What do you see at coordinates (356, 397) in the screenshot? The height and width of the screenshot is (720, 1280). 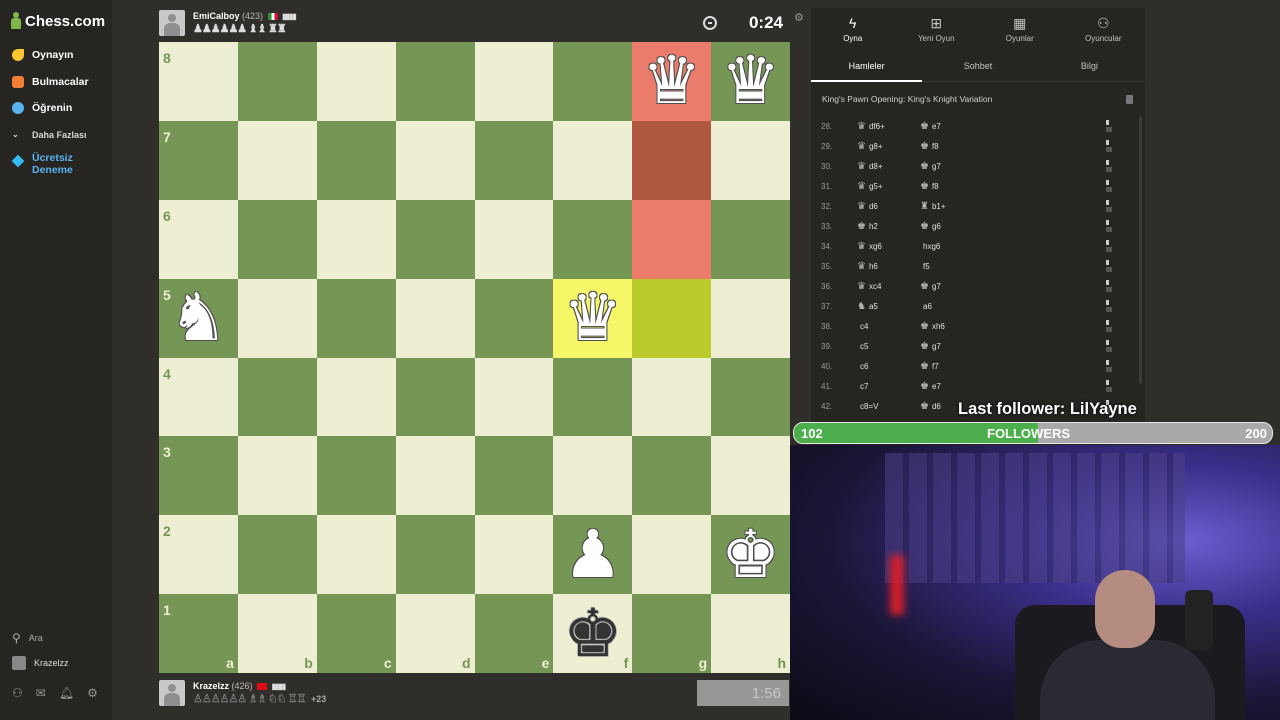 I see `square-c4` at bounding box center [356, 397].